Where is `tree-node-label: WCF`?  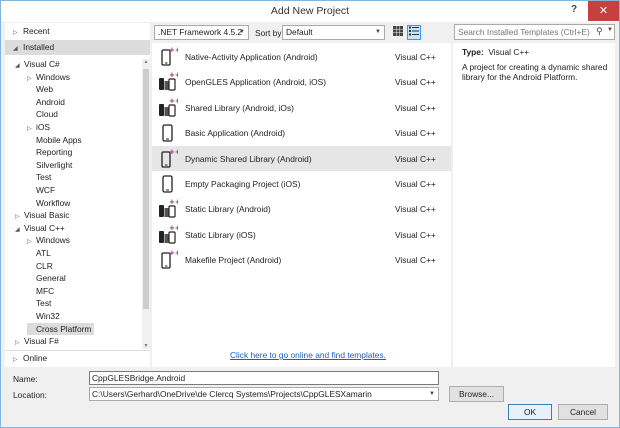
tree-node-label: WCF is located at coordinates (46, 190).